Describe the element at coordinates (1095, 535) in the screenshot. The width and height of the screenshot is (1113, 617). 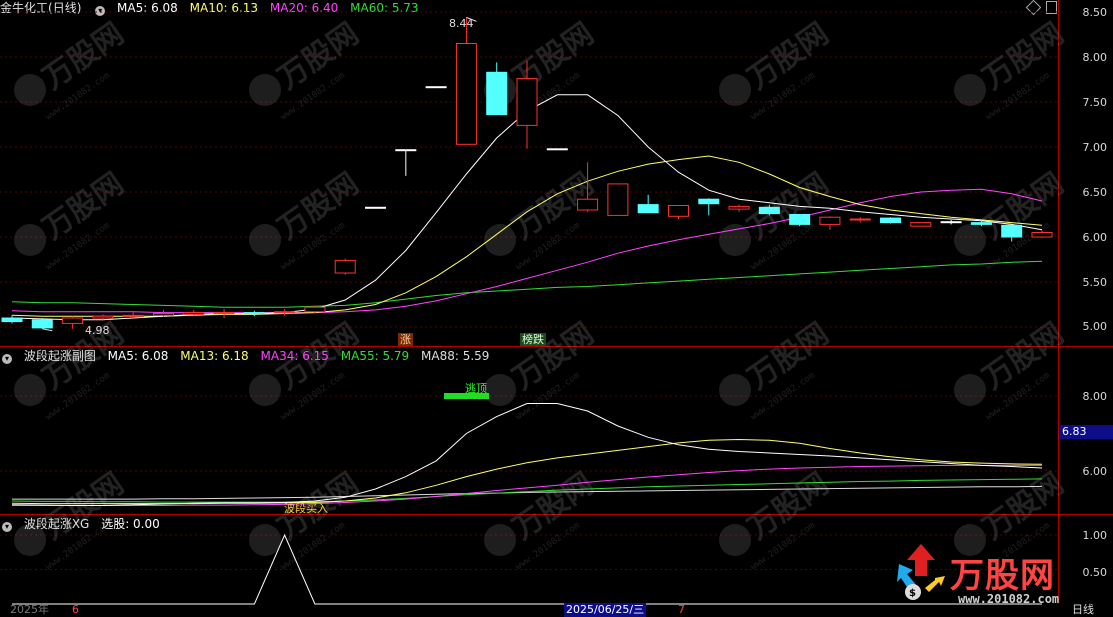
I see `xg-y-tick: 1.00` at that location.